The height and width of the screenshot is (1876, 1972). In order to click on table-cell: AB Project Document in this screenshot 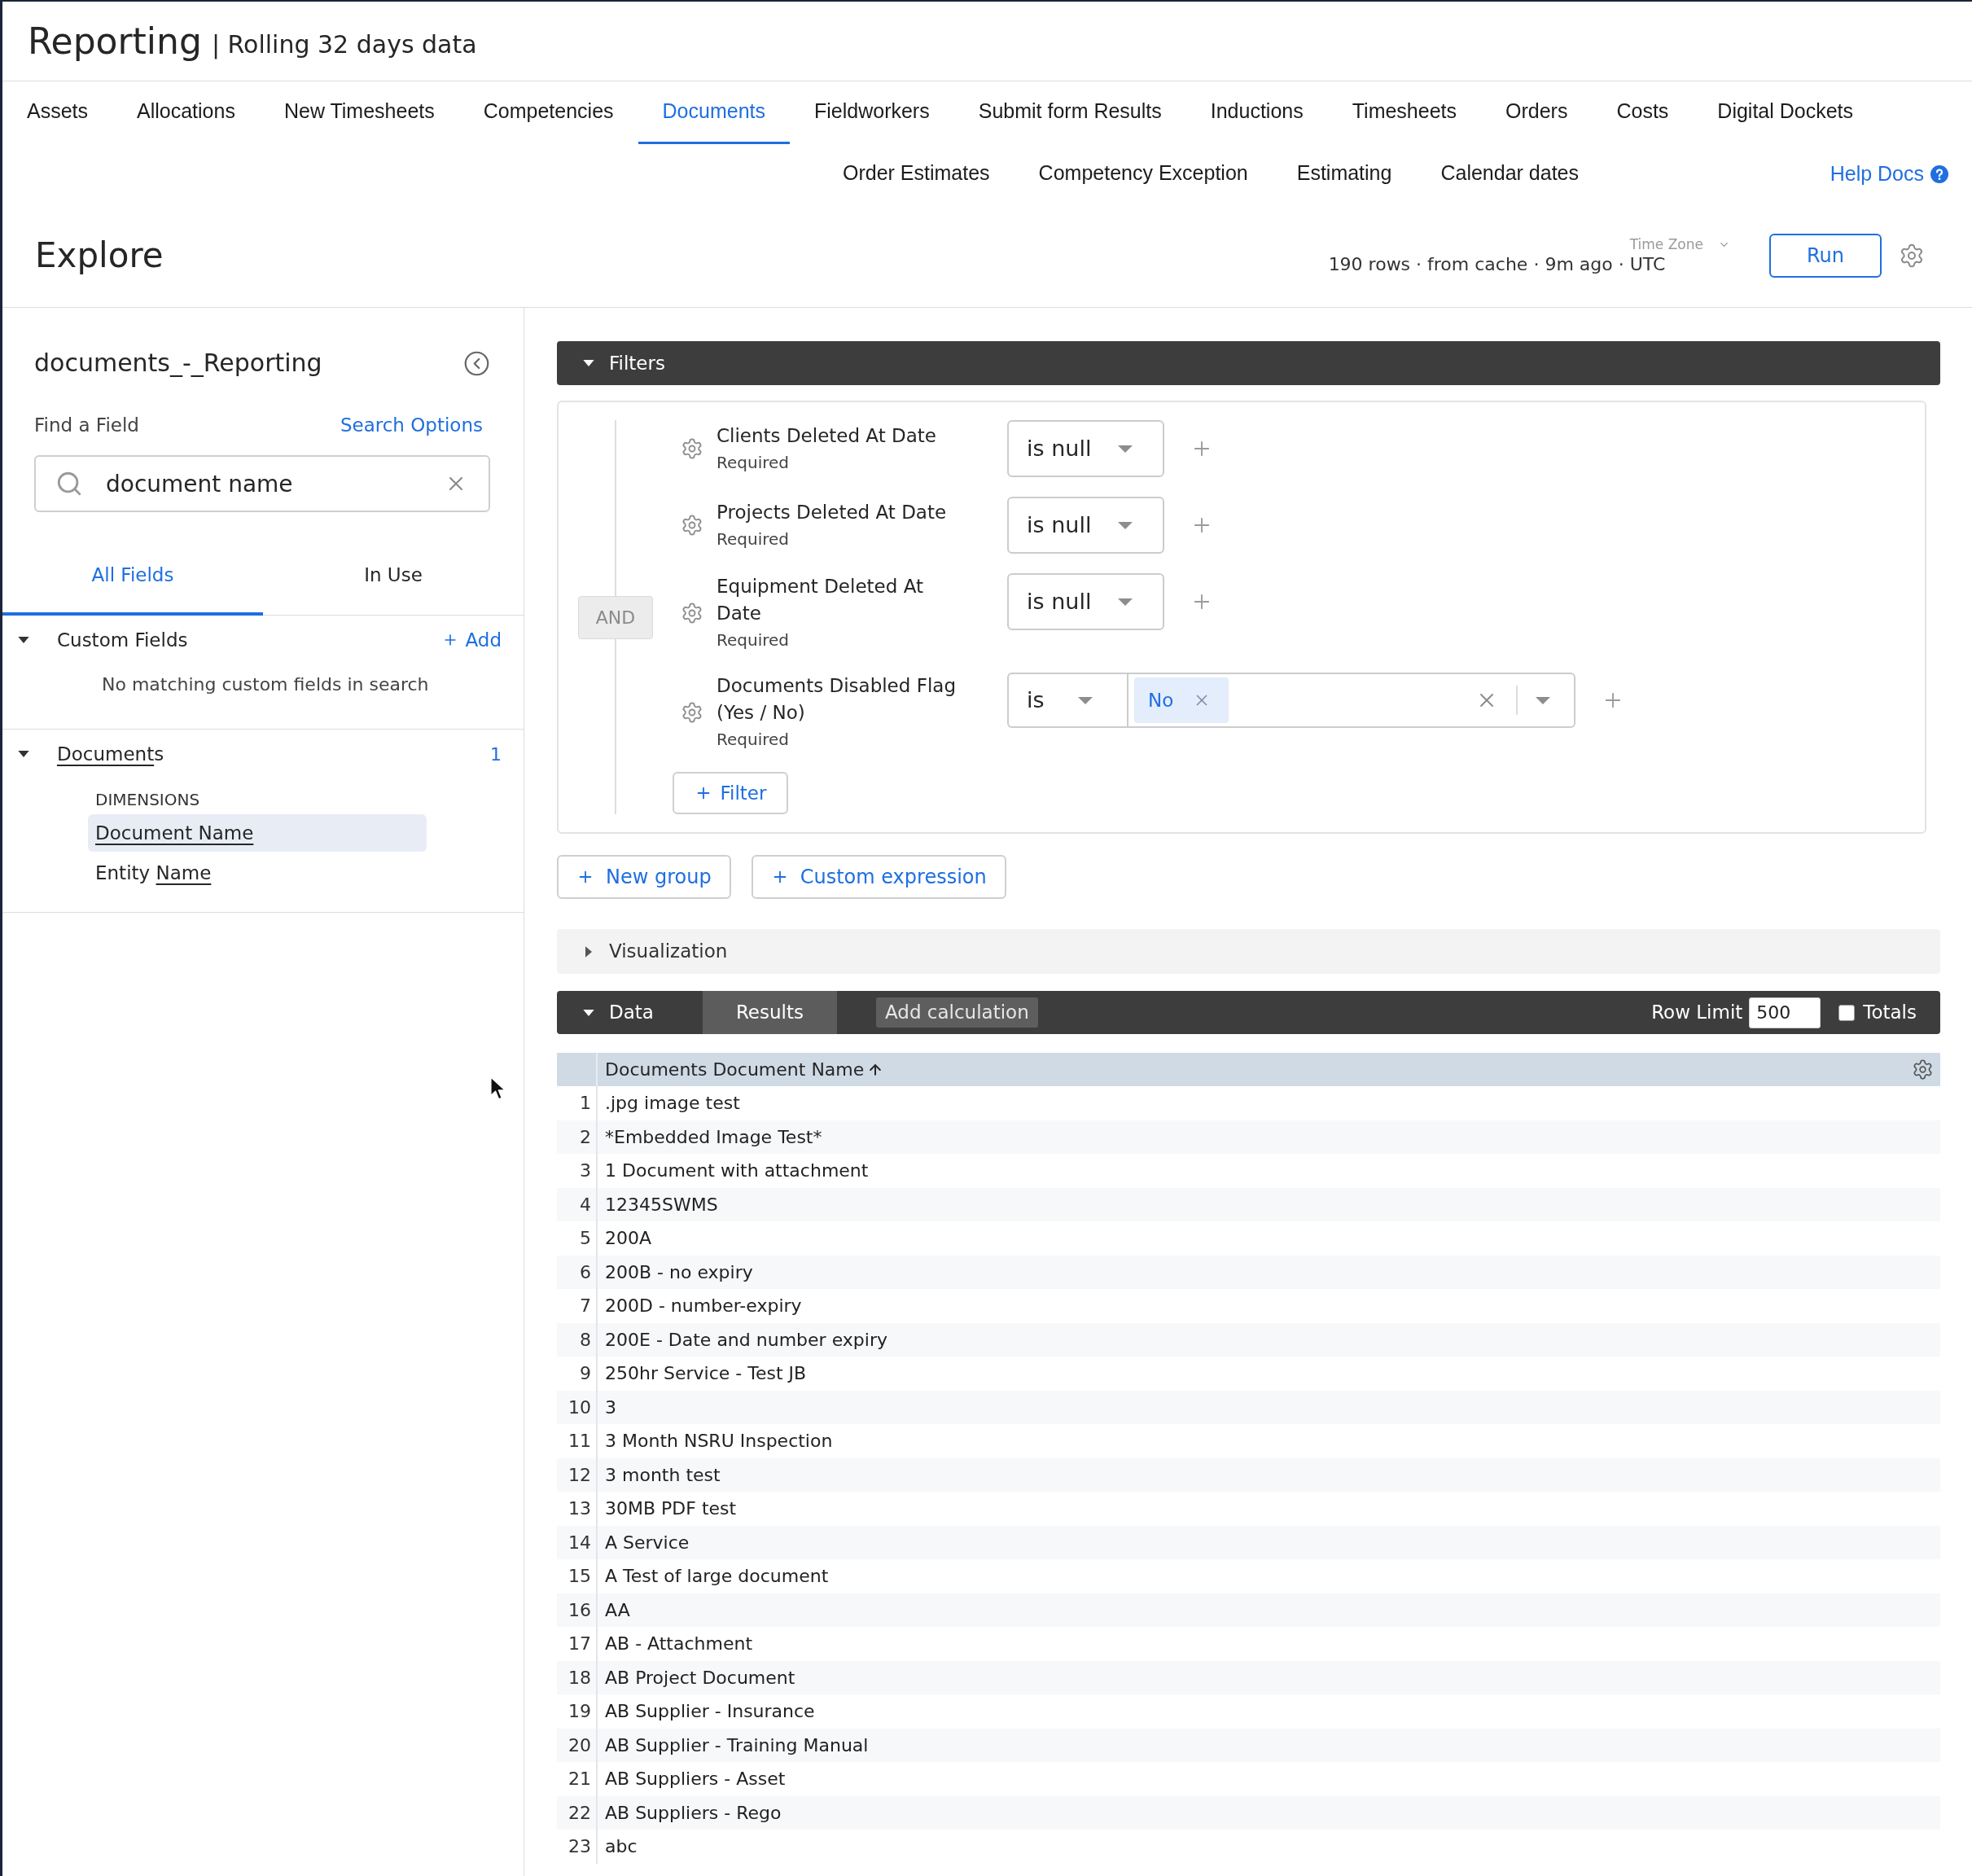, I will do `click(1269, 1677)`.